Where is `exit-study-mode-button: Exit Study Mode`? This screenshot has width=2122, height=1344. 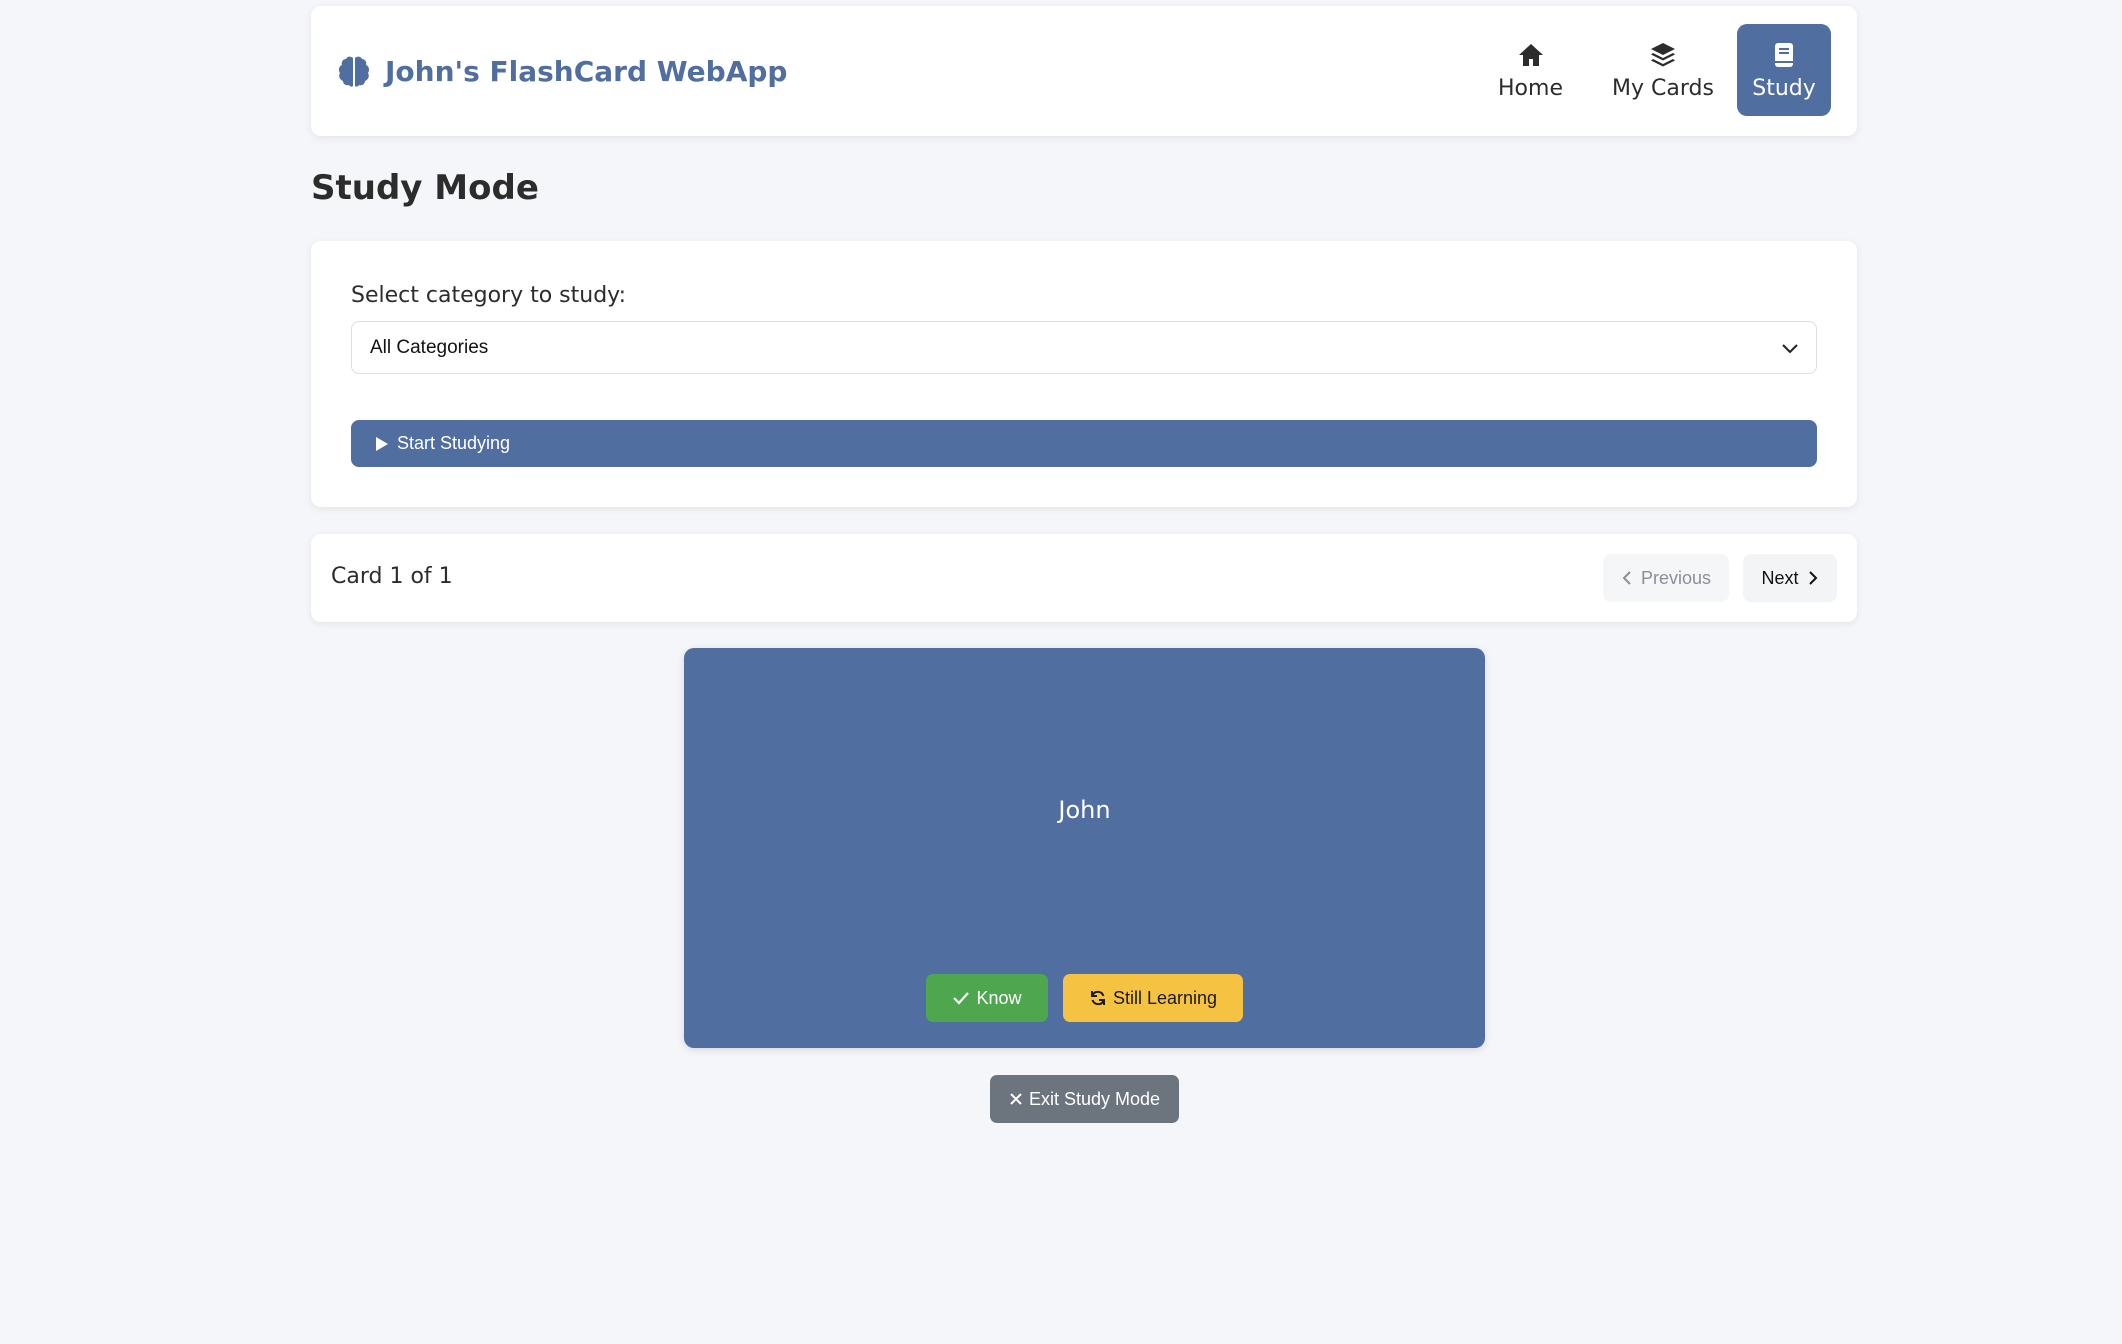 exit-study-mode-button: Exit Study Mode is located at coordinates (1084, 1099).